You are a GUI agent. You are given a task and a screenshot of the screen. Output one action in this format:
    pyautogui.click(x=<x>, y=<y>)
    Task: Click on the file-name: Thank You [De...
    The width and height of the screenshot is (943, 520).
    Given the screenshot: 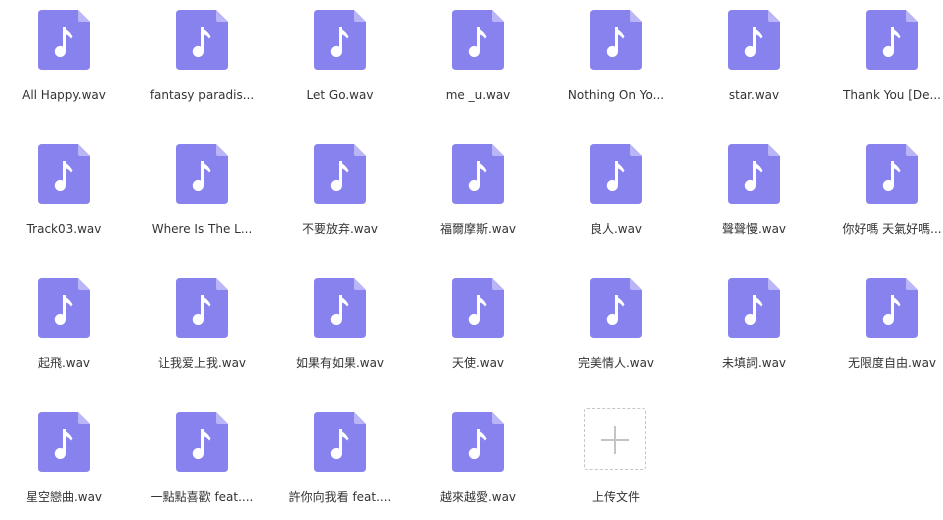 What is the action you would take?
    pyautogui.click(x=892, y=95)
    